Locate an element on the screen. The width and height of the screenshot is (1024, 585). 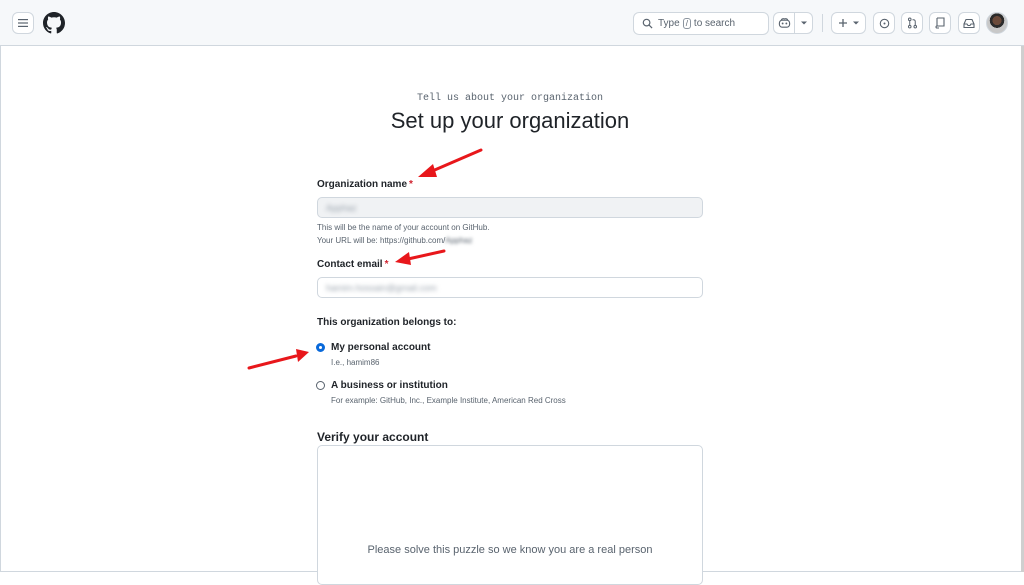
radio-business-institution-label: A business or institution is located at coordinates (389, 385).